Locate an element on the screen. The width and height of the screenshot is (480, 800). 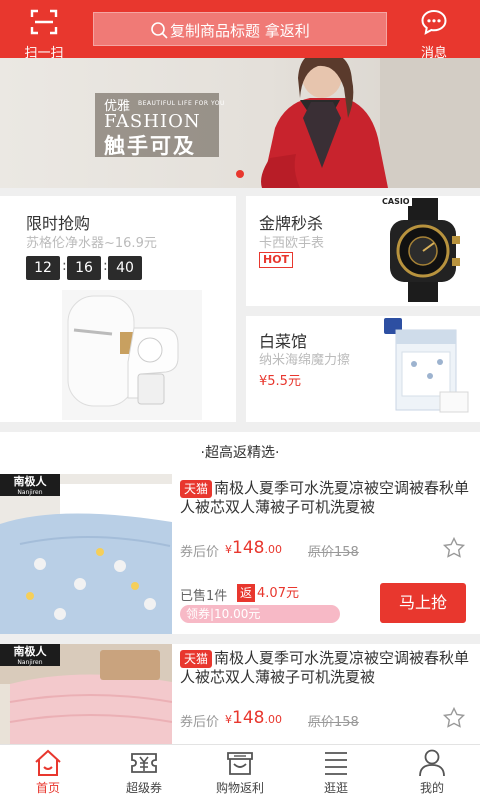
model-image is located at coordinates (370, 123).